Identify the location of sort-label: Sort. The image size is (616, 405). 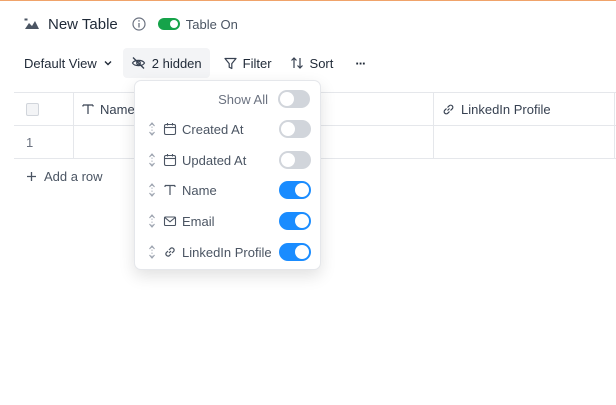
(321, 63).